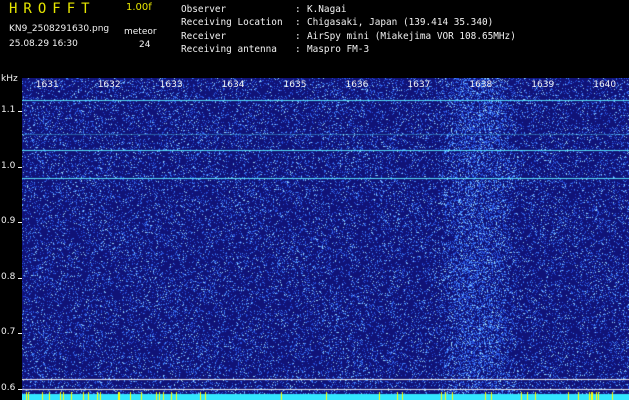  I want to click on info-key: Receiving antenna, so click(229, 49).